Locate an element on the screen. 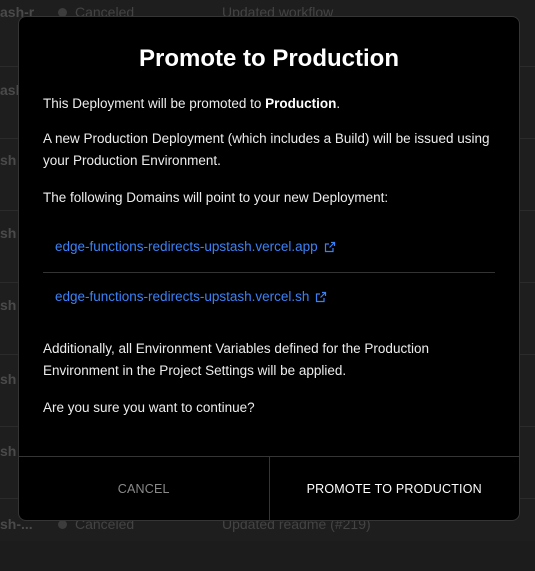 This screenshot has width=535, height=571. dialog-title: Promote to Production is located at coordinates (269, 59).